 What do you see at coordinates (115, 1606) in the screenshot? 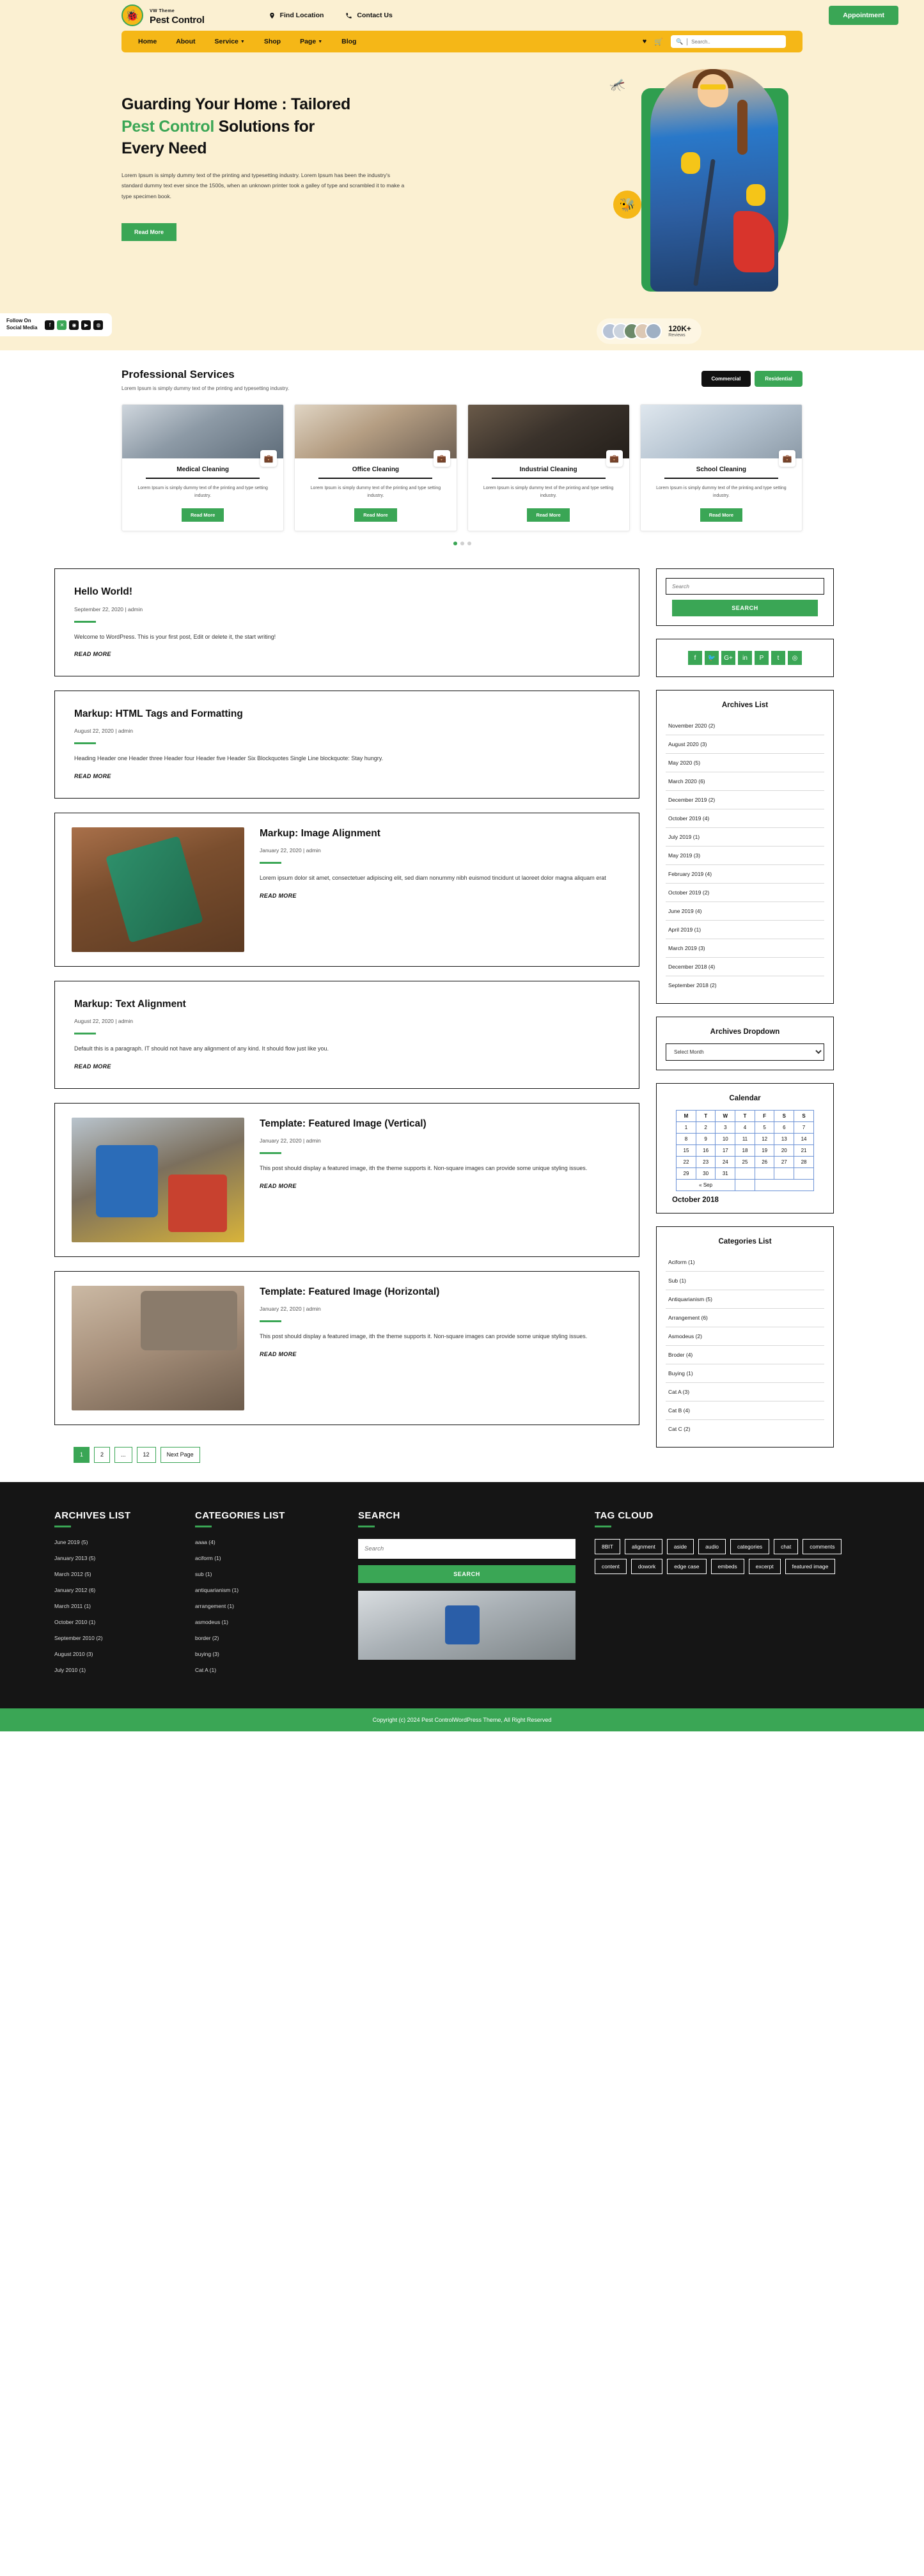
I see `list-item: March 2011 (1)` at bounding box center [115, 1606].